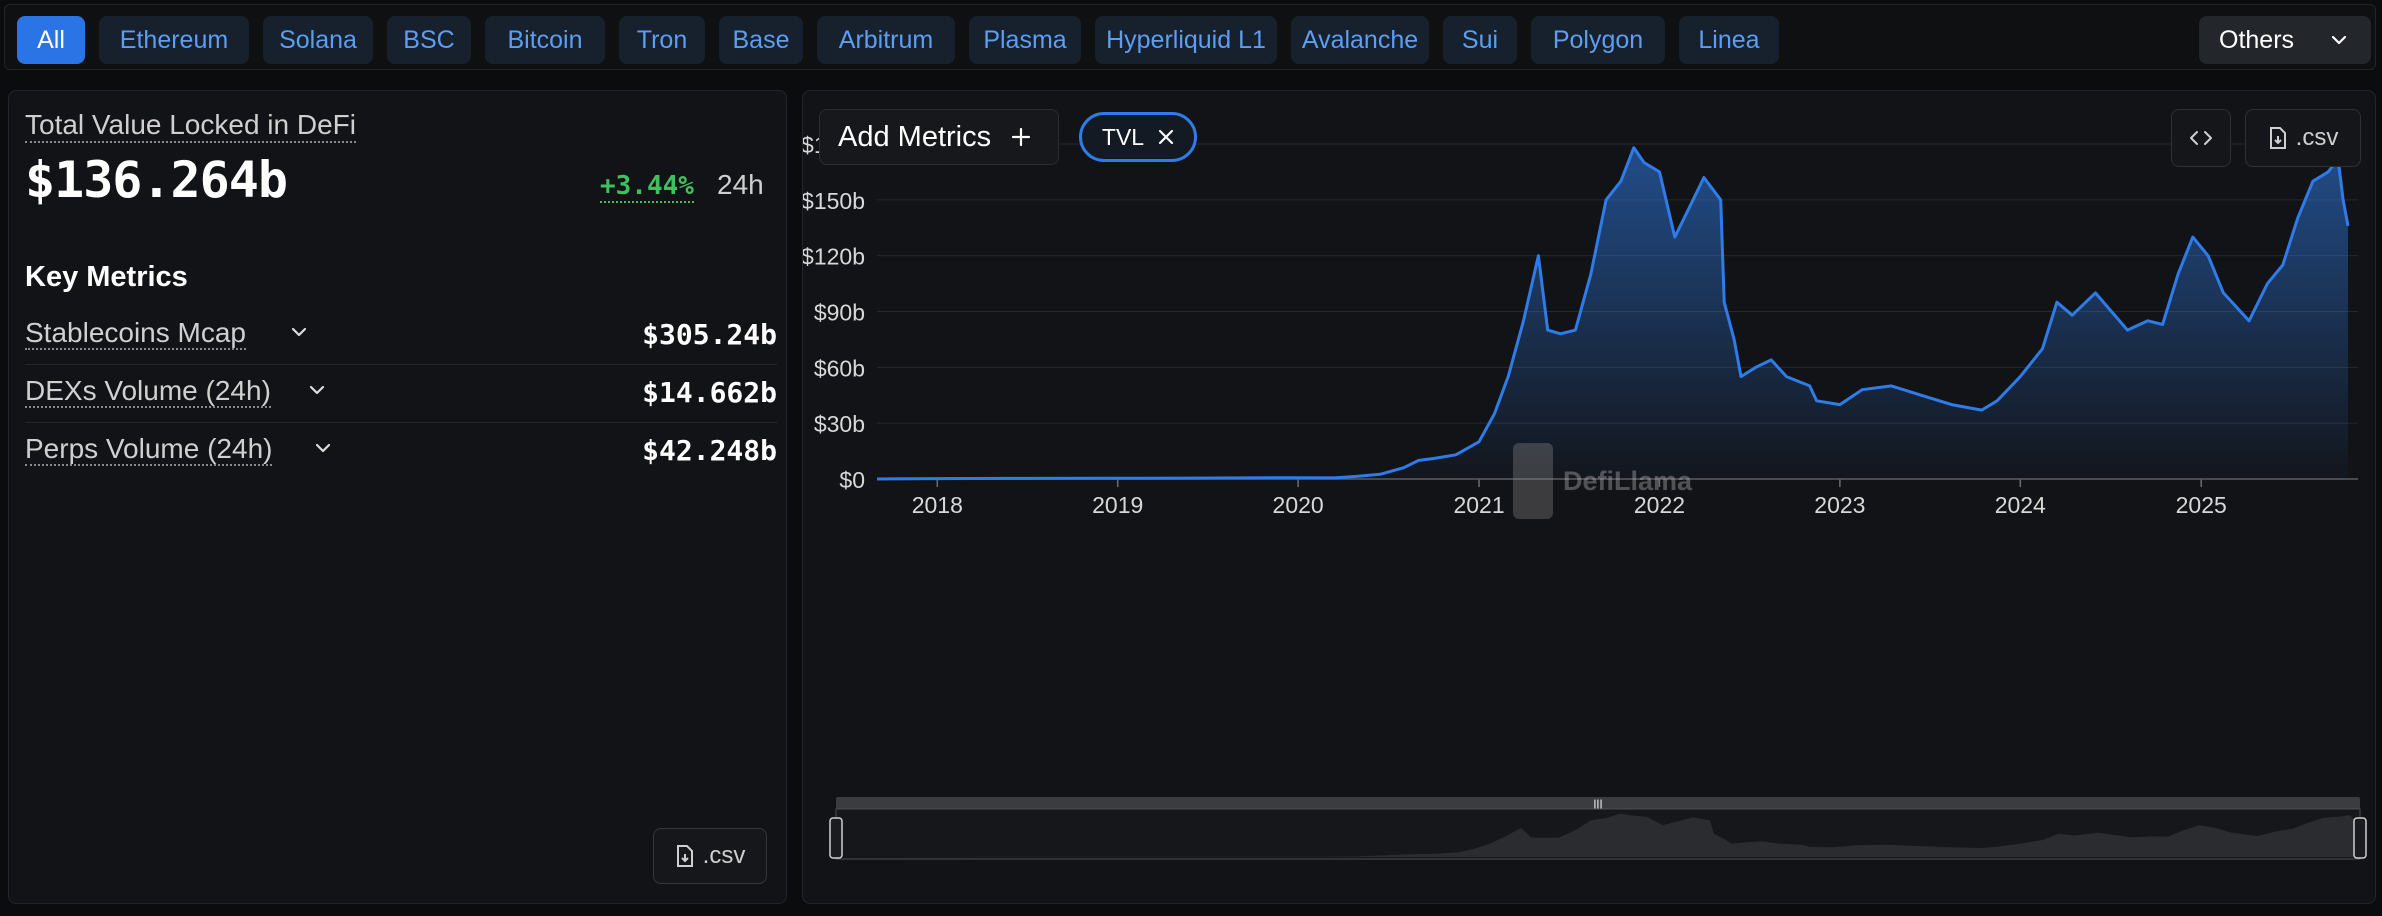 This screenshot has width=2382, height=916. I want to click on chain-filter-plasma: Plasma, so click(1025, 40).